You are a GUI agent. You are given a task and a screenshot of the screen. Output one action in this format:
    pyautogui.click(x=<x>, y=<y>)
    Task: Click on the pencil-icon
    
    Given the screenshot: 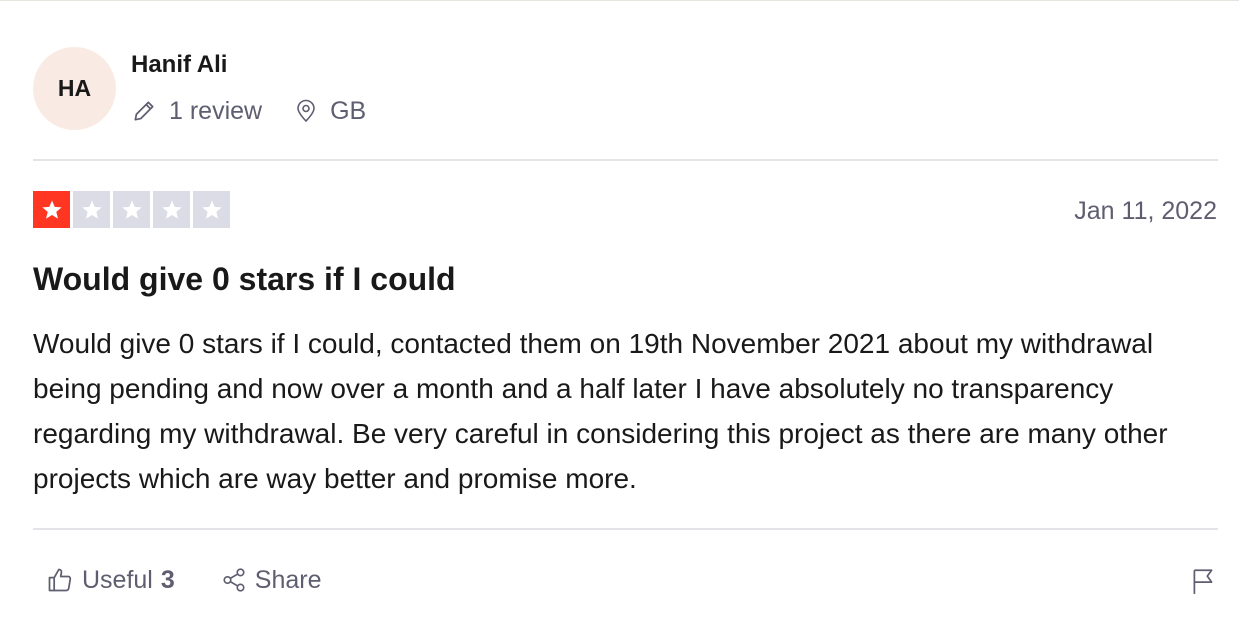 What is the action you would take?
    pyautogui.click(x=144, y=111)
    